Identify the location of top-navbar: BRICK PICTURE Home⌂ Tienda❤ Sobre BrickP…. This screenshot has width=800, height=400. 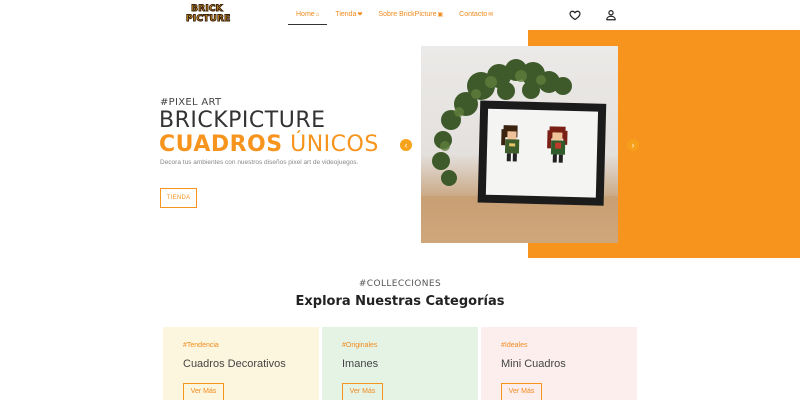
(400, 15).